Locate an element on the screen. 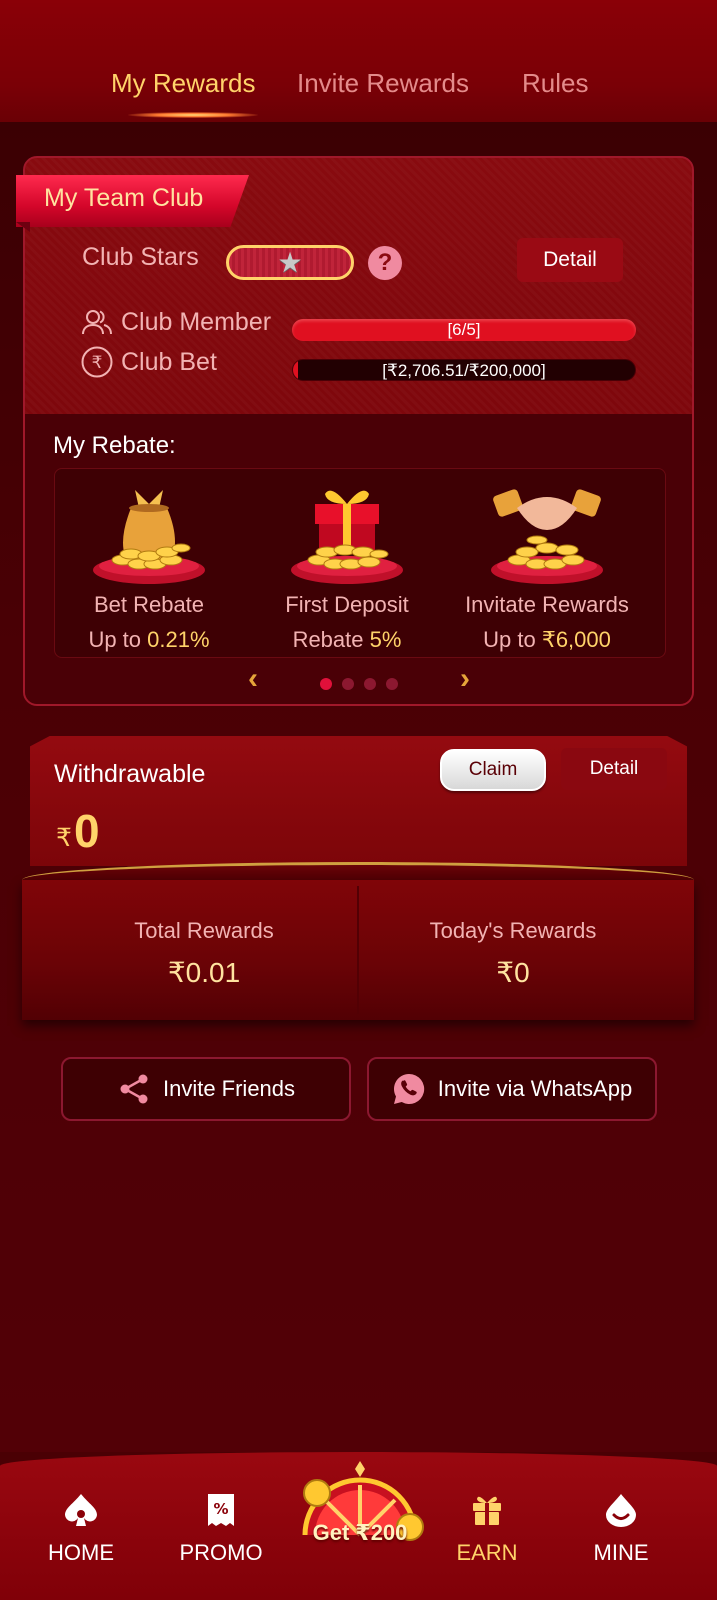 This screenshot has height=1600, width=717. todays-rewards-value: ₹0 is located at coordinates (513, 972).